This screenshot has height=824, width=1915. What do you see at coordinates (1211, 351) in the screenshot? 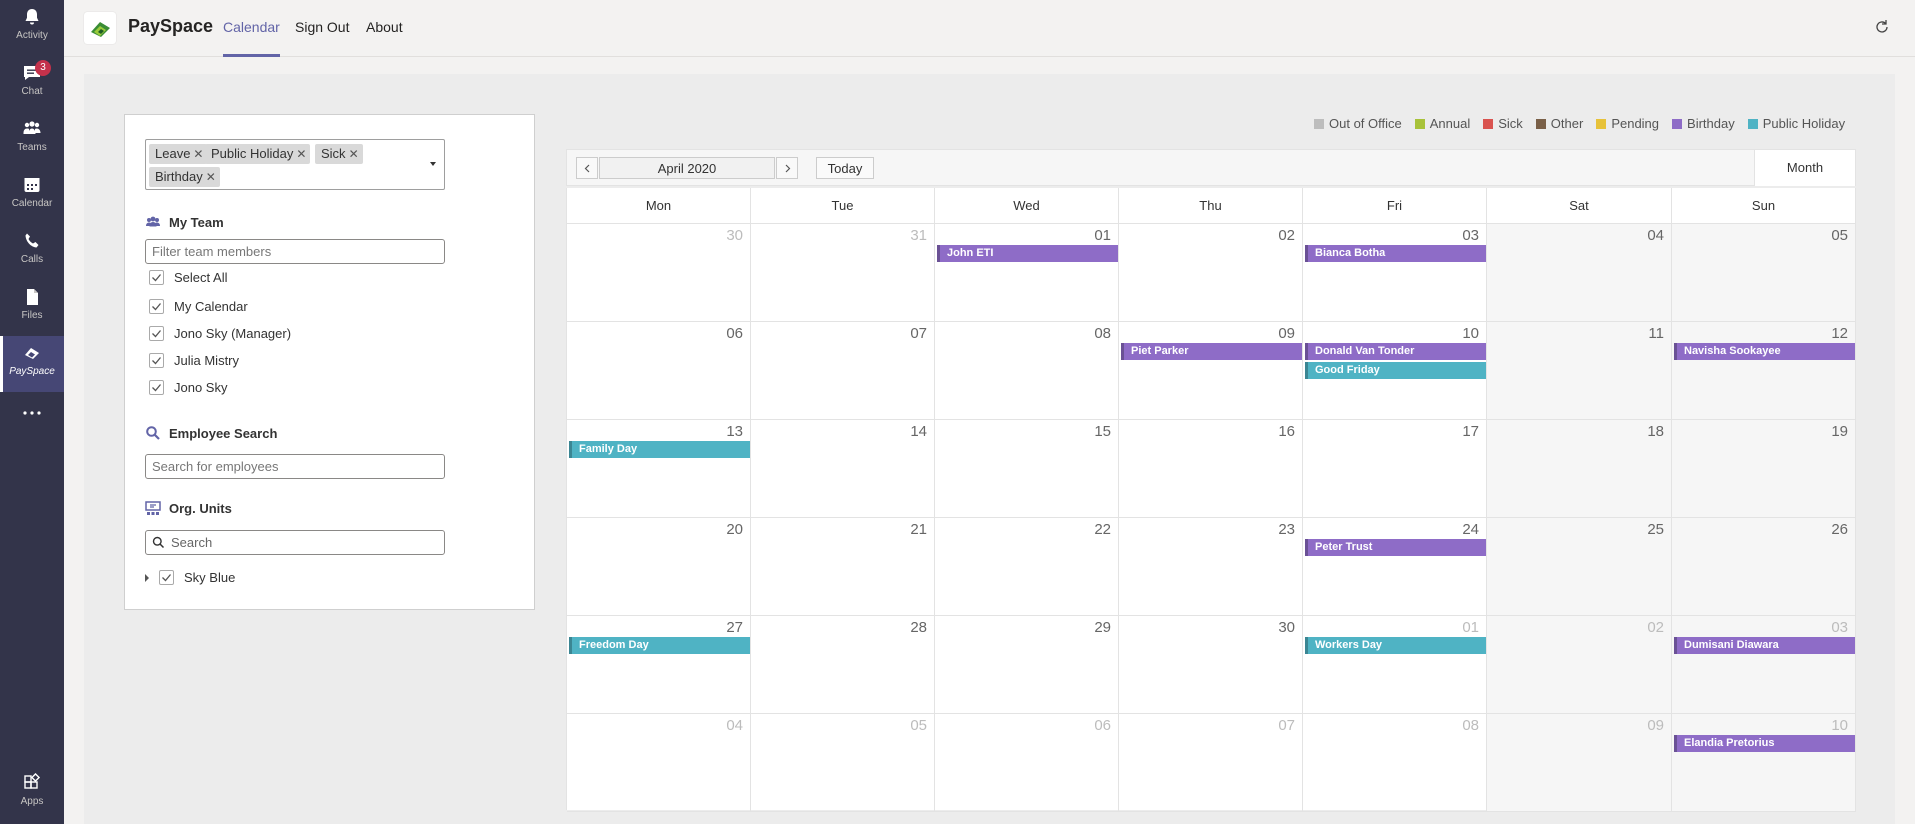
I see `calendar-event: Piet Parker` at bounding box center [1211, 351].